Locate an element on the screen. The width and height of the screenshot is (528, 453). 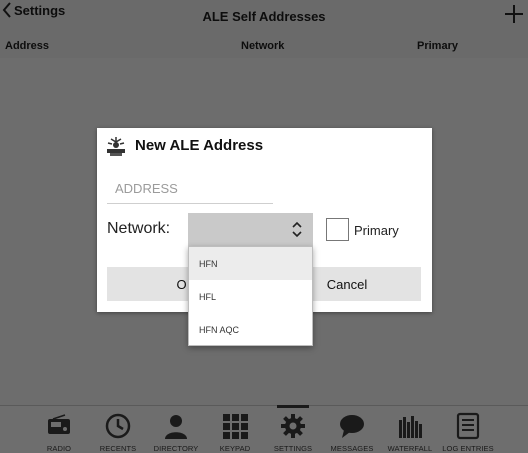
nav-label-recents: RECENTS is located at coordinates (118, 448).